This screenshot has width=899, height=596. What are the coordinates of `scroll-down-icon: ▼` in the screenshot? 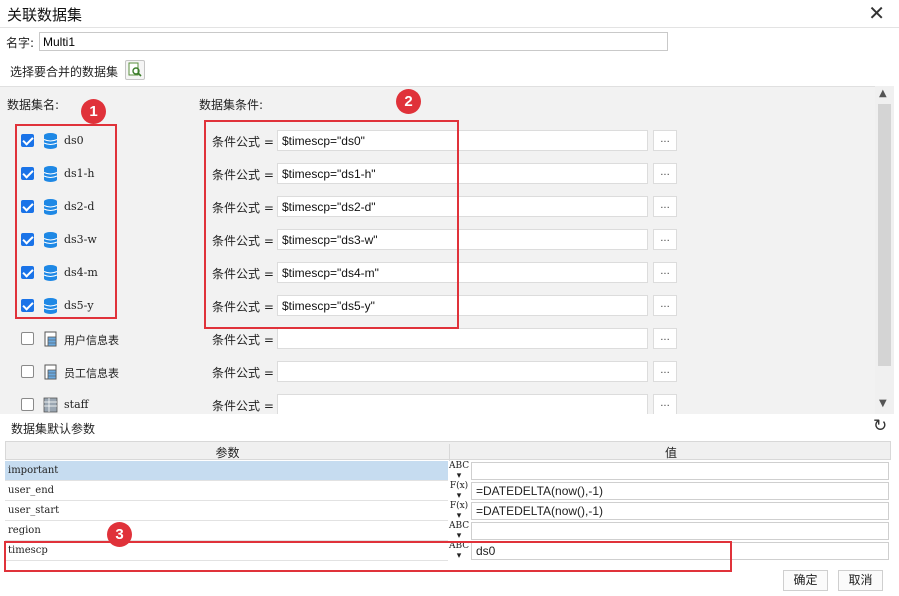 It's located at (883, 403).